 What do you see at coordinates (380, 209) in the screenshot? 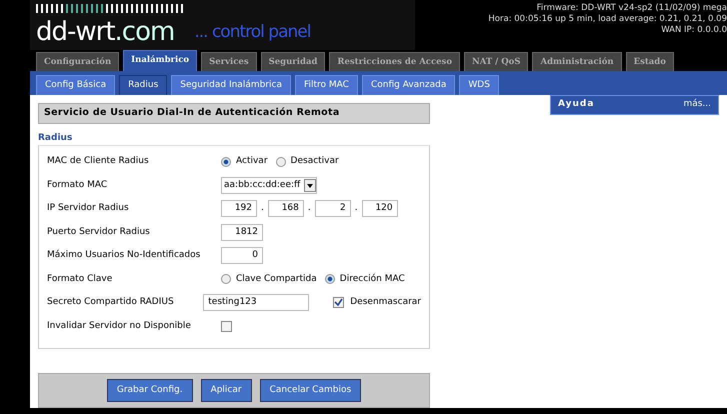
I see `ip-octet-field: 120` at bounding box center [380, 209].